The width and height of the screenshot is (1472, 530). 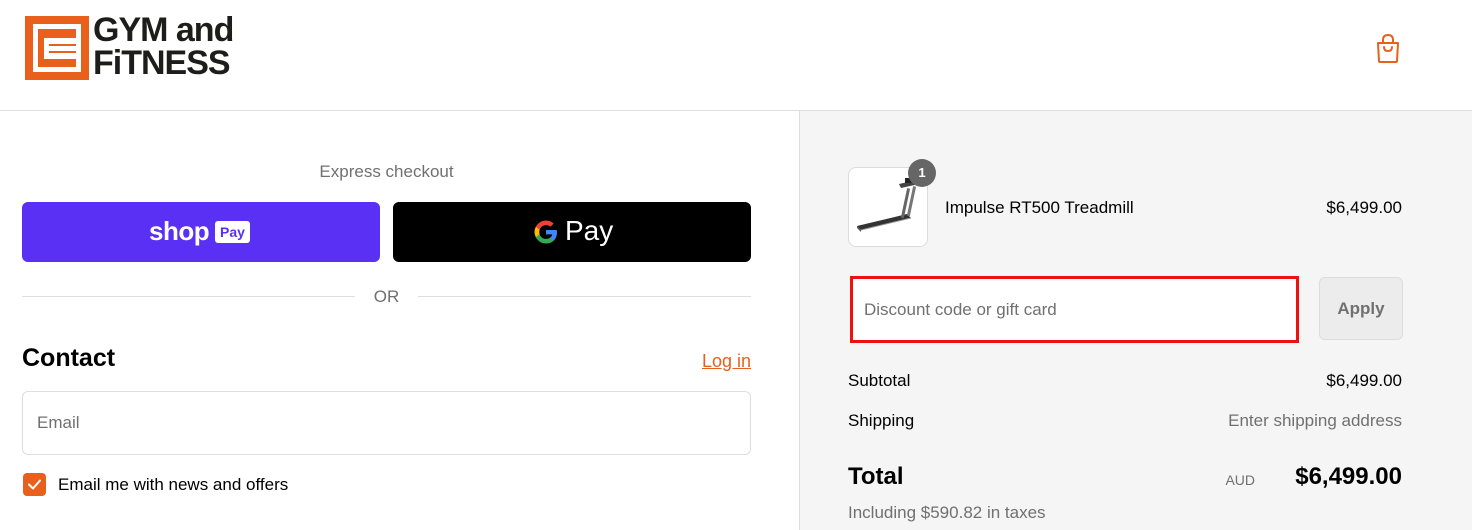 What do you see at coordinates (1315, 420) in the screenshot?
I see `shipping-value: Enter shipping address` at bounding box center [1315, 420].